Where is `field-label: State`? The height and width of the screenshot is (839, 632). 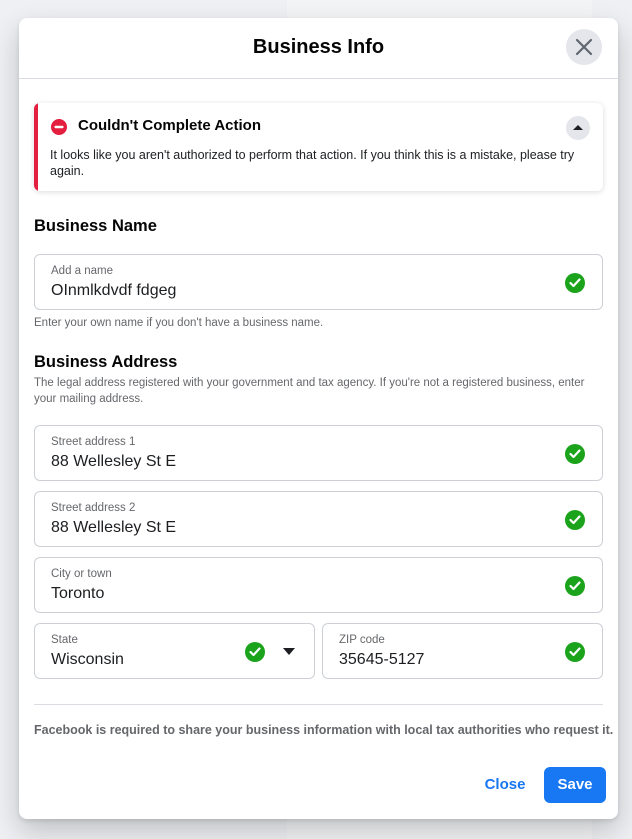
field-label: State is located at coordinates (64, 640).